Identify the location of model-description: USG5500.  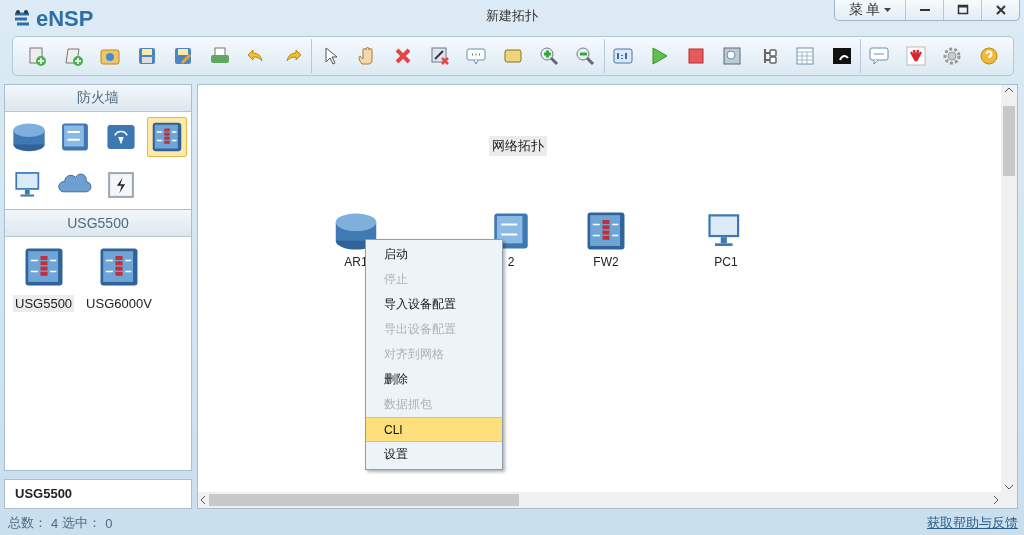
(44, 493).